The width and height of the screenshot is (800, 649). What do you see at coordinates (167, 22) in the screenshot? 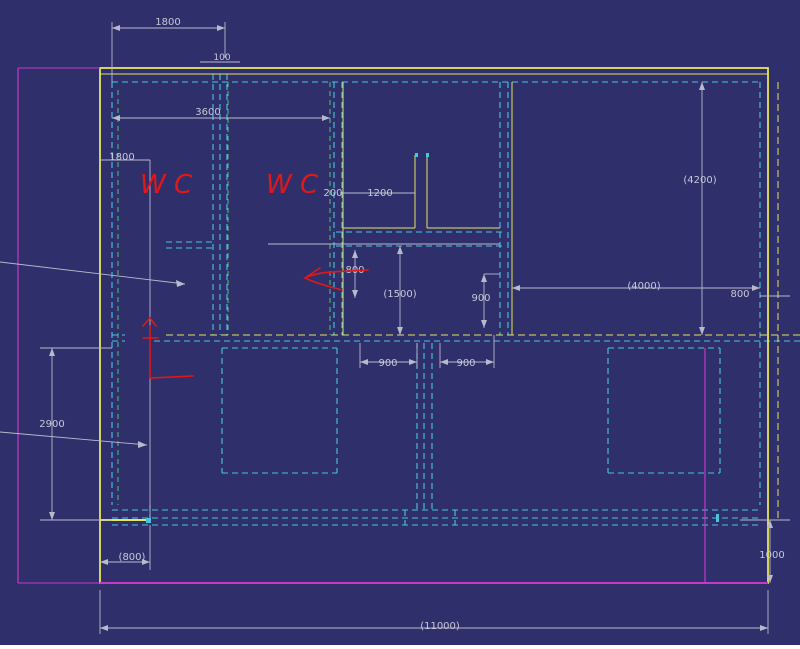
I see `dim-1800-top: 1800` at bounding box center [167, 22].